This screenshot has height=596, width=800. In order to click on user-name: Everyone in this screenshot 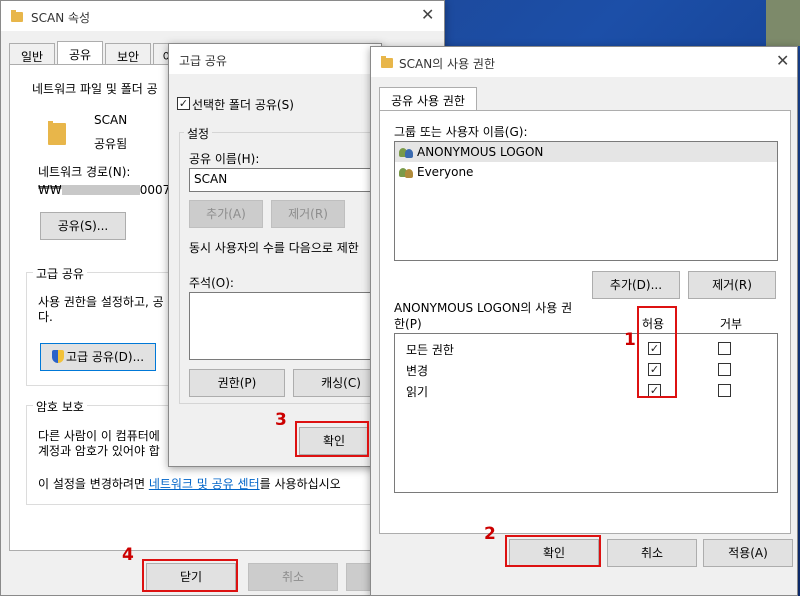, I will do `click(445, 172)`.